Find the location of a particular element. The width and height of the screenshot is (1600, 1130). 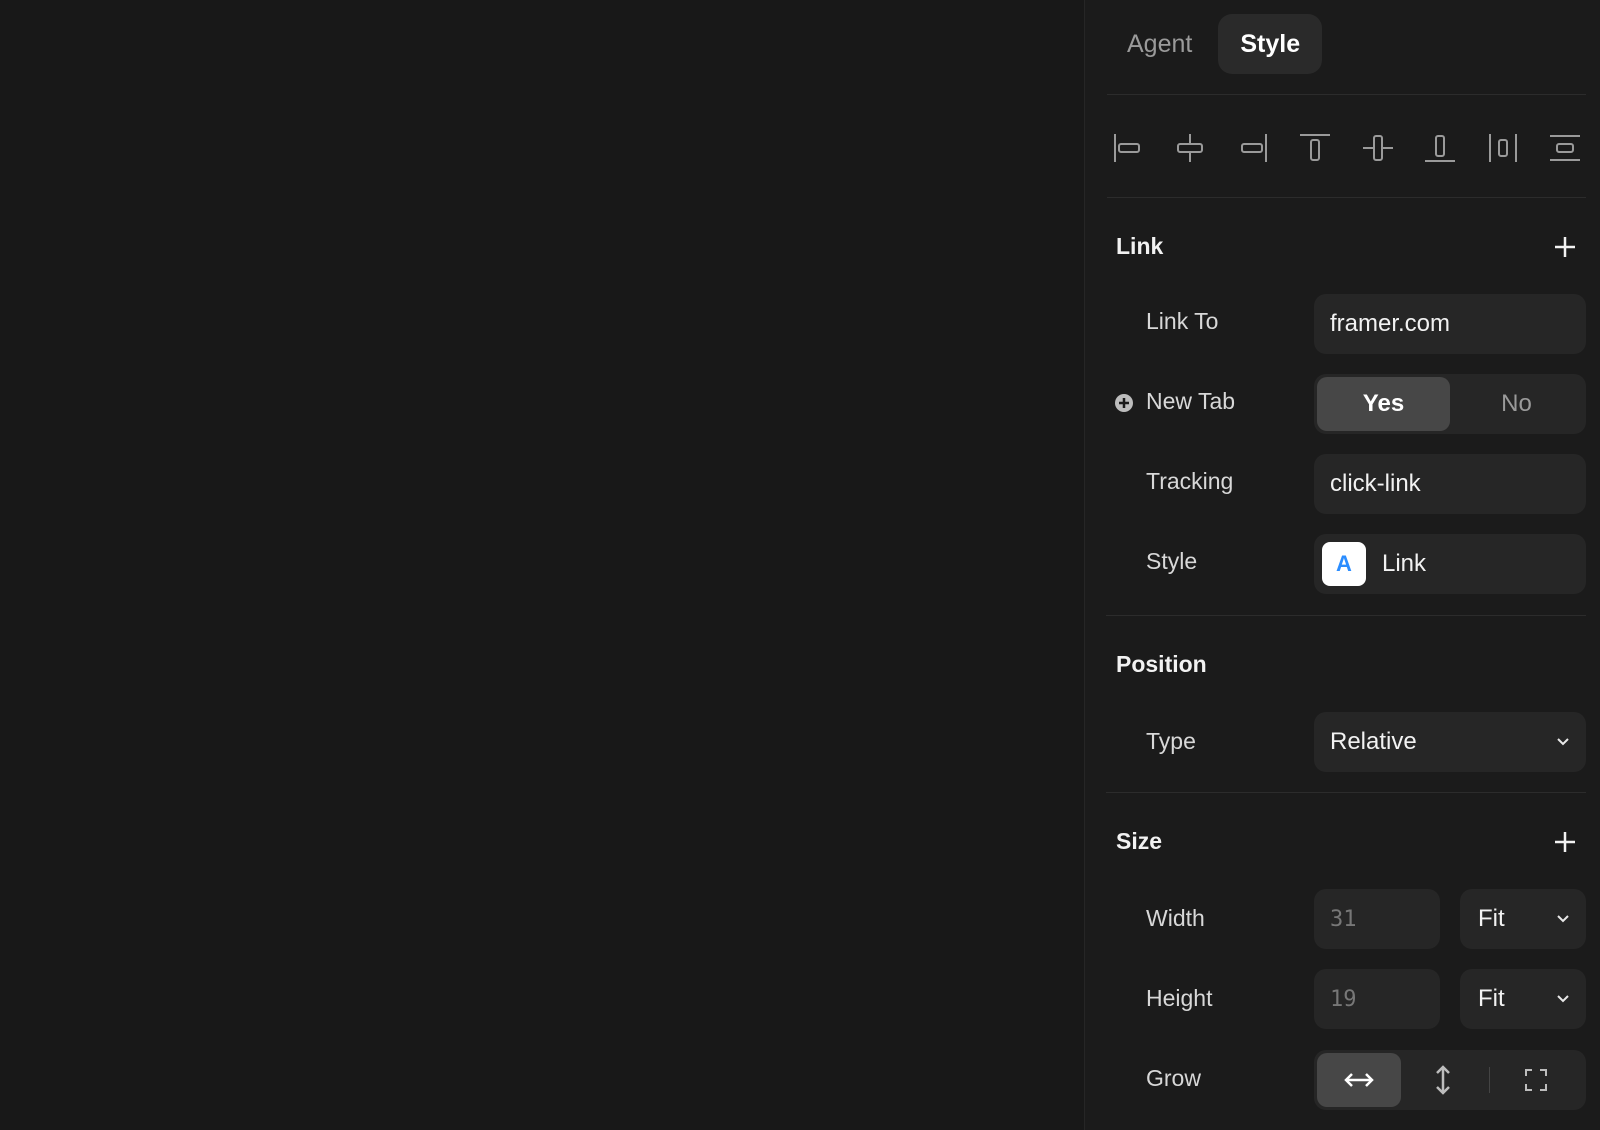

width-input: 31 is located at coordinates (1377, 919).